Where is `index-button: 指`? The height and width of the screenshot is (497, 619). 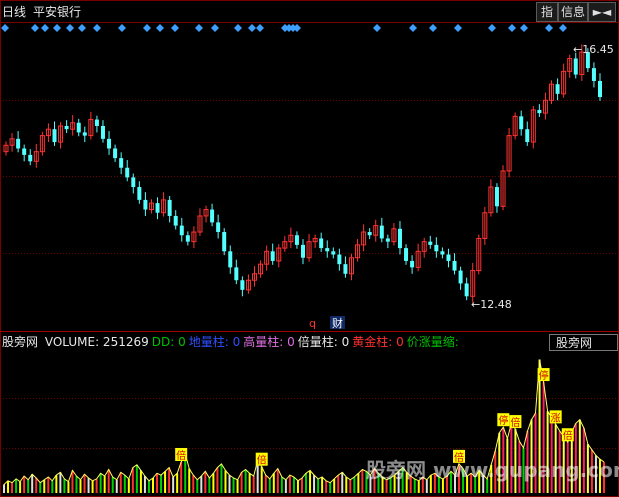 index-button: 指 is located at coordinates (547, 12).